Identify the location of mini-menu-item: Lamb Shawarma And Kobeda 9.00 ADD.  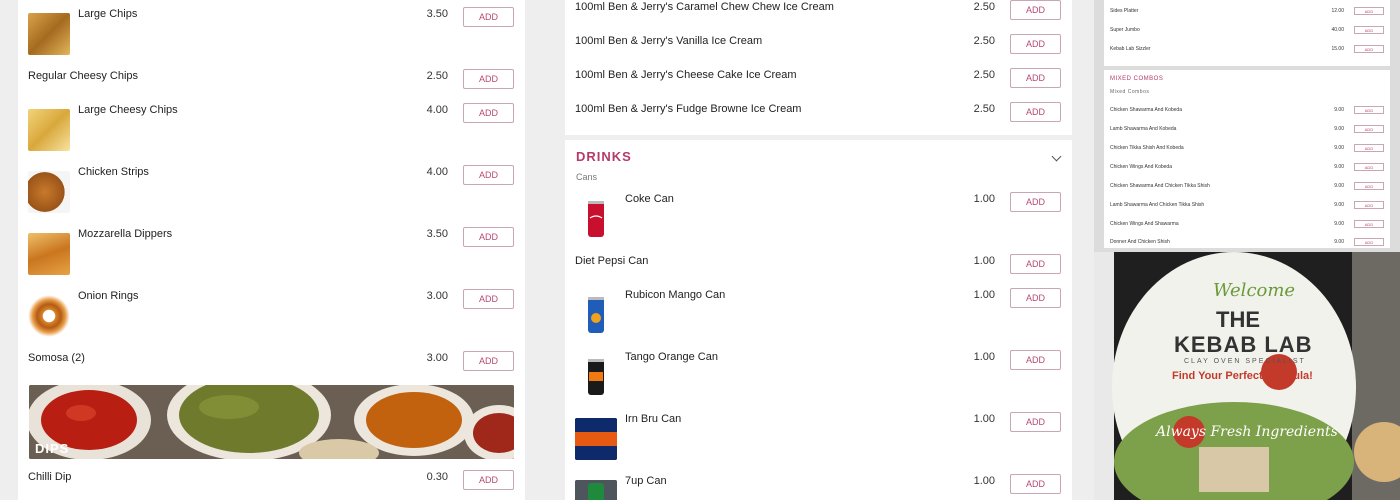
(1247, 131).